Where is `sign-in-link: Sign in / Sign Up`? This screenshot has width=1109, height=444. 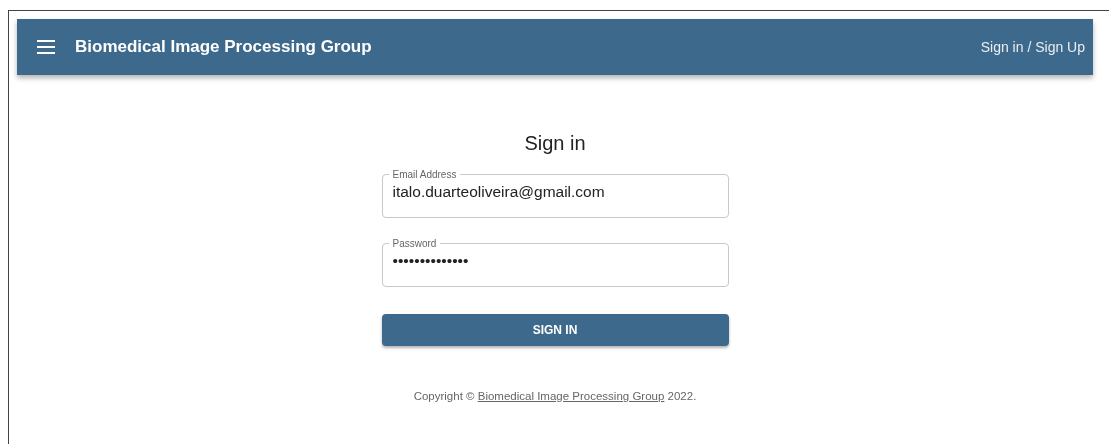
sign-in-link: Sign in / Sign Up is located at coordinates (1032, 47).